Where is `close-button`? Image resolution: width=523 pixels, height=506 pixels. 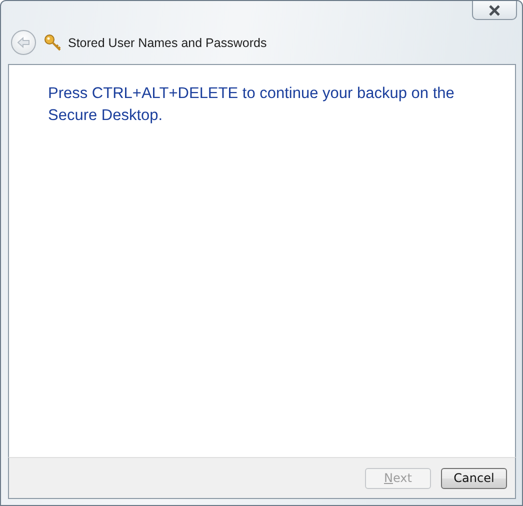
close-button is located at coordinates (494, 10).